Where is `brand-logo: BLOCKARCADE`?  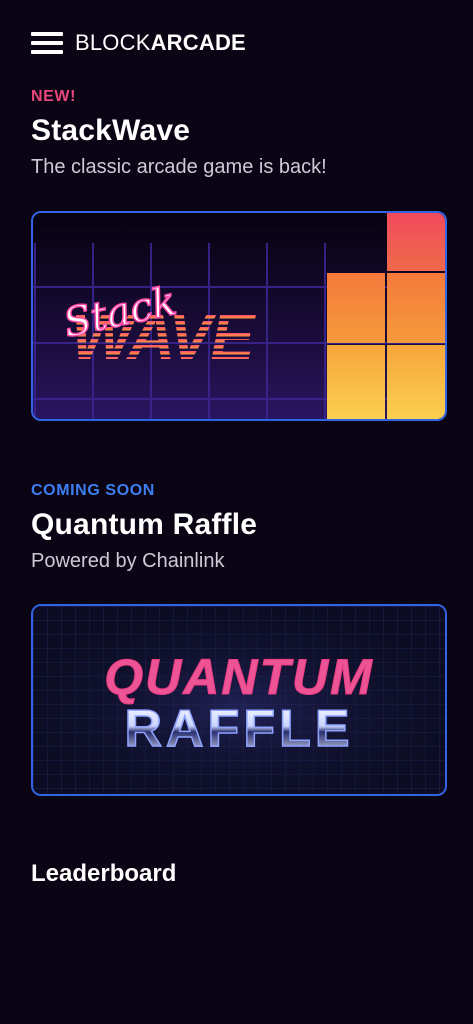 brand-logo: BLOCKARCADE is located at coordinates (160, 43).